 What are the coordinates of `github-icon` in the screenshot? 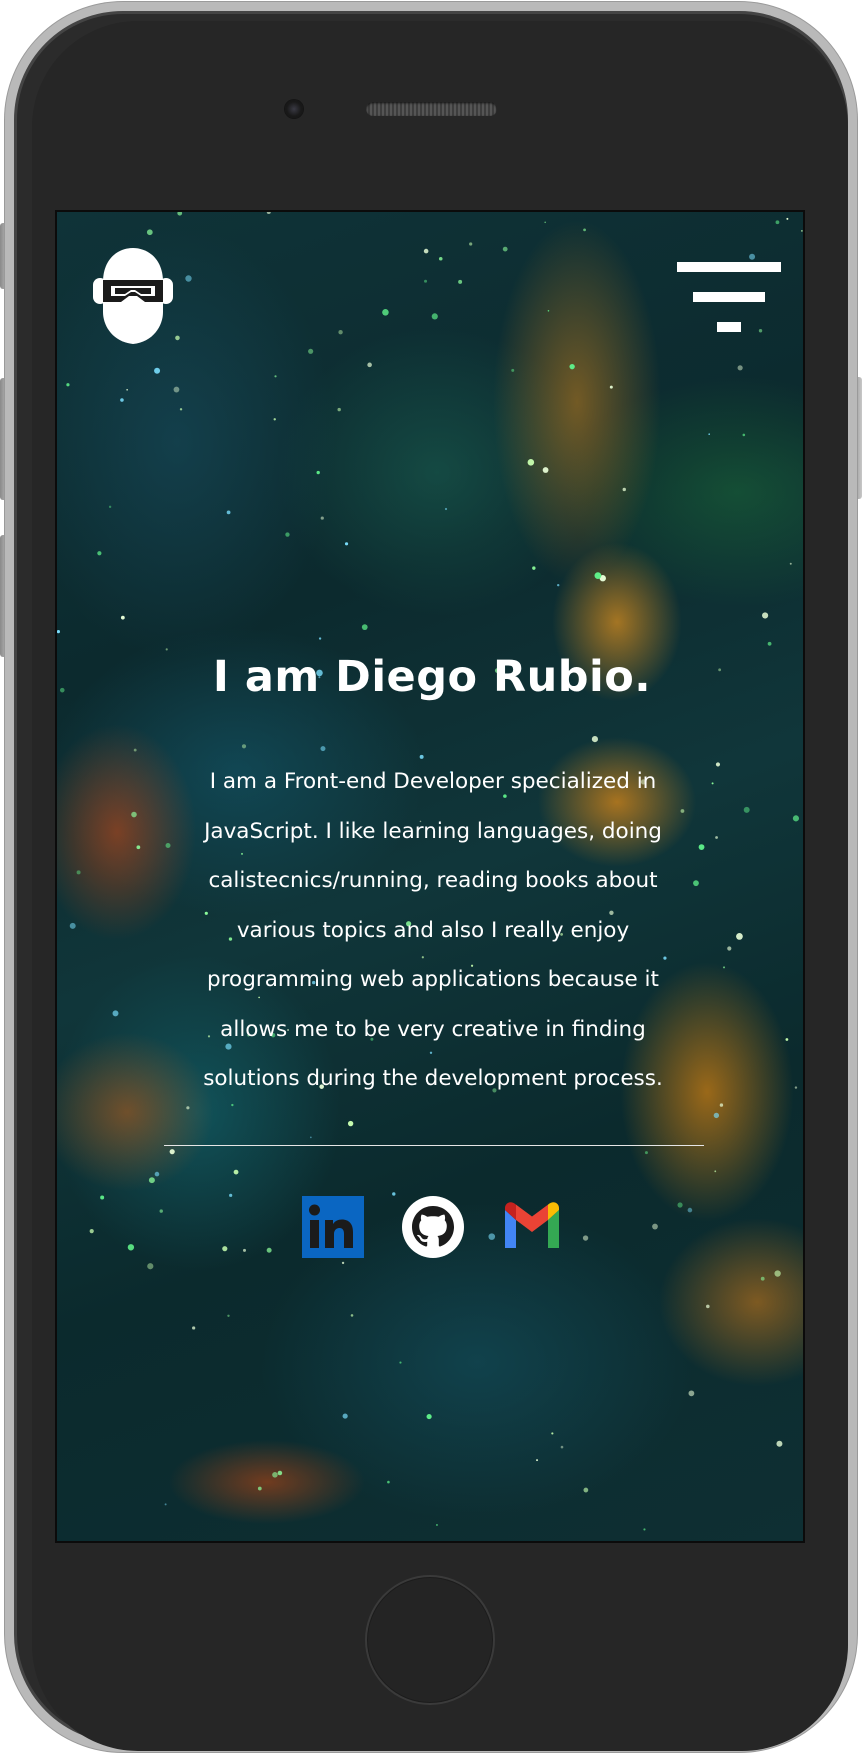 It's located at (433, 1227).